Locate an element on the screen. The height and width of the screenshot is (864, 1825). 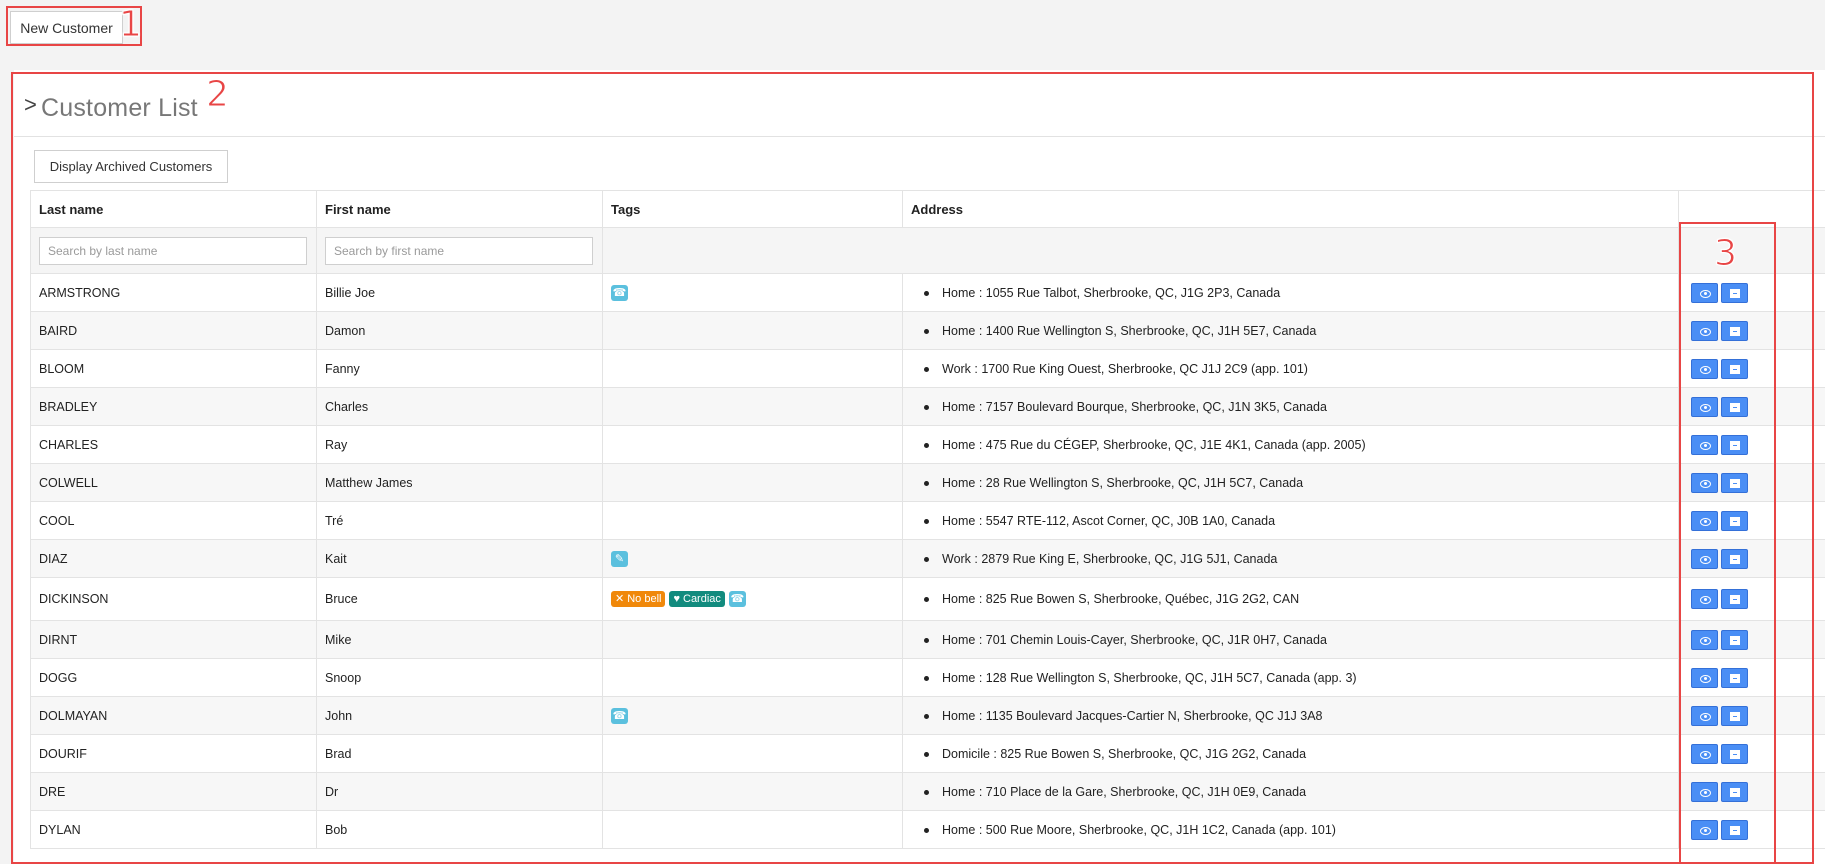
top-toolbar: New Customer is located at coordinates (912, 34).